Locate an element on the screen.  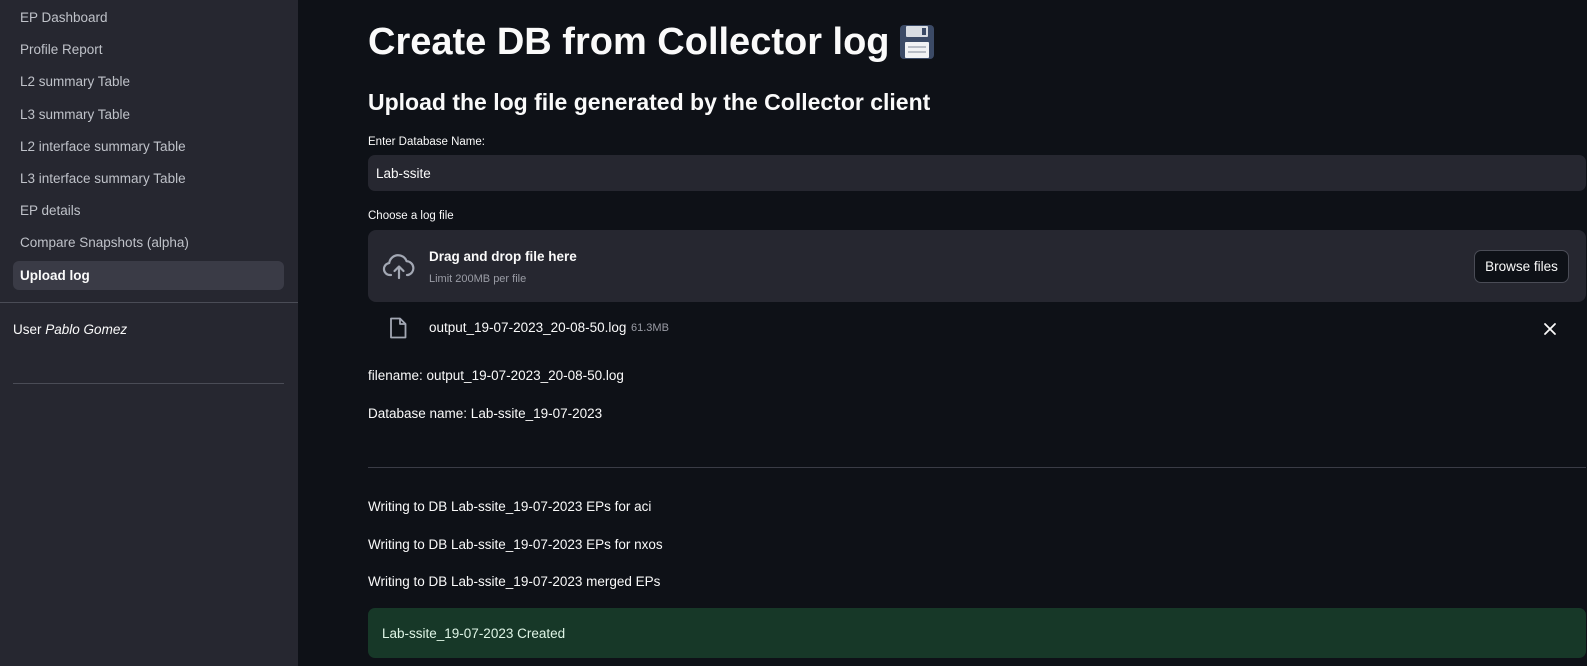
sidebar-item-ep-dashboard: EP Dashboard is located at coordinates (148, 17).